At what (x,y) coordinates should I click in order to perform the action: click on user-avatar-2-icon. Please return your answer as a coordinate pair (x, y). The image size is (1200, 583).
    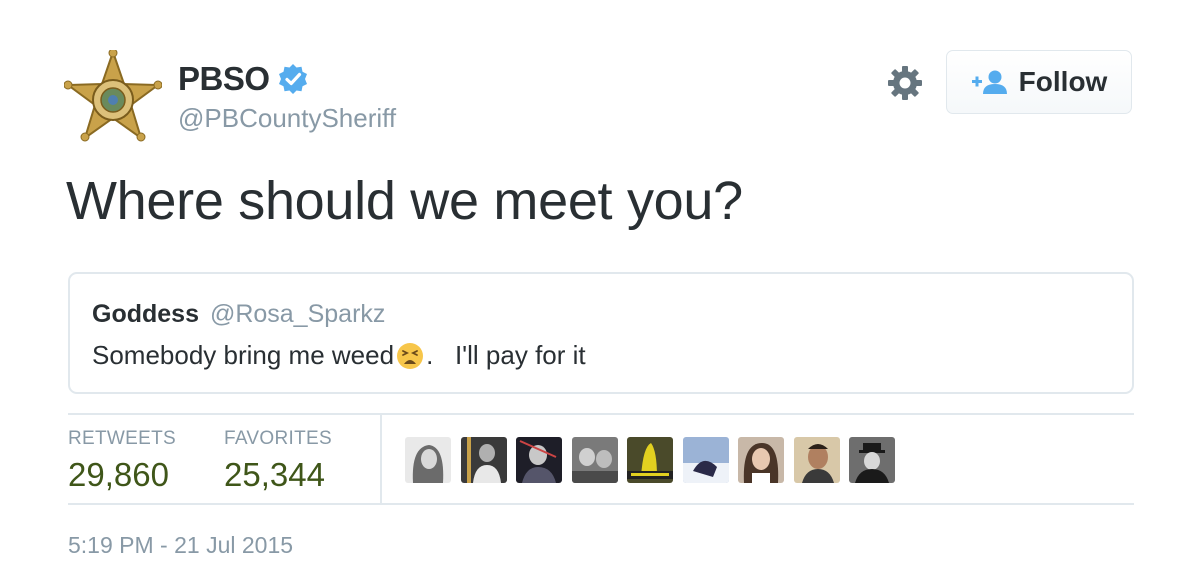
    Looking at the image, I should click on (483, 460).